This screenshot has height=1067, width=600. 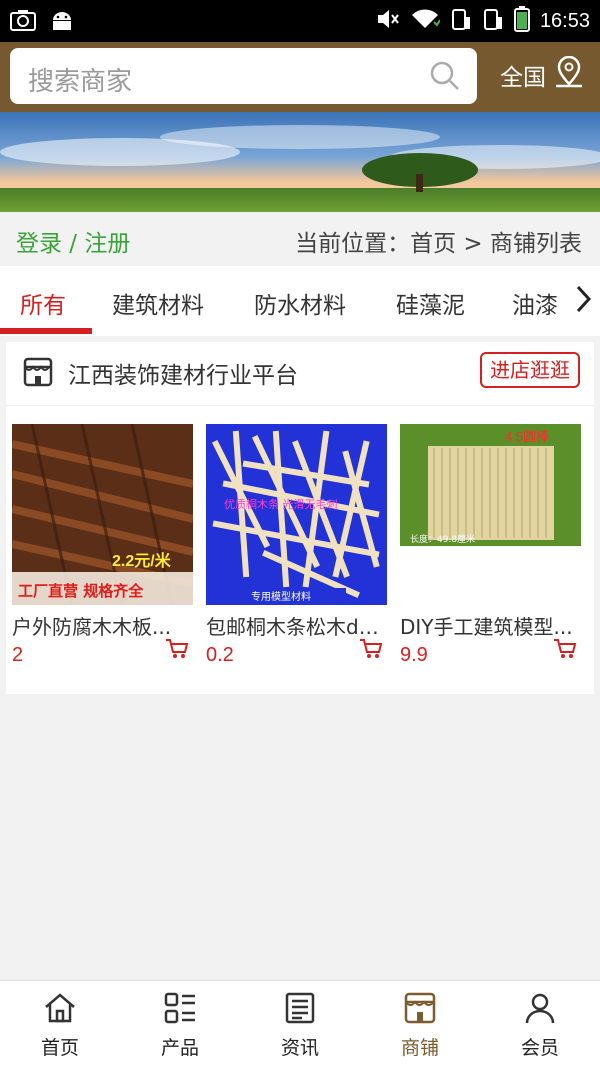 What do you see at coordinates (564, 20) in the screenshot?
I see `clock: 16:53` at bounding box center [564, 20].